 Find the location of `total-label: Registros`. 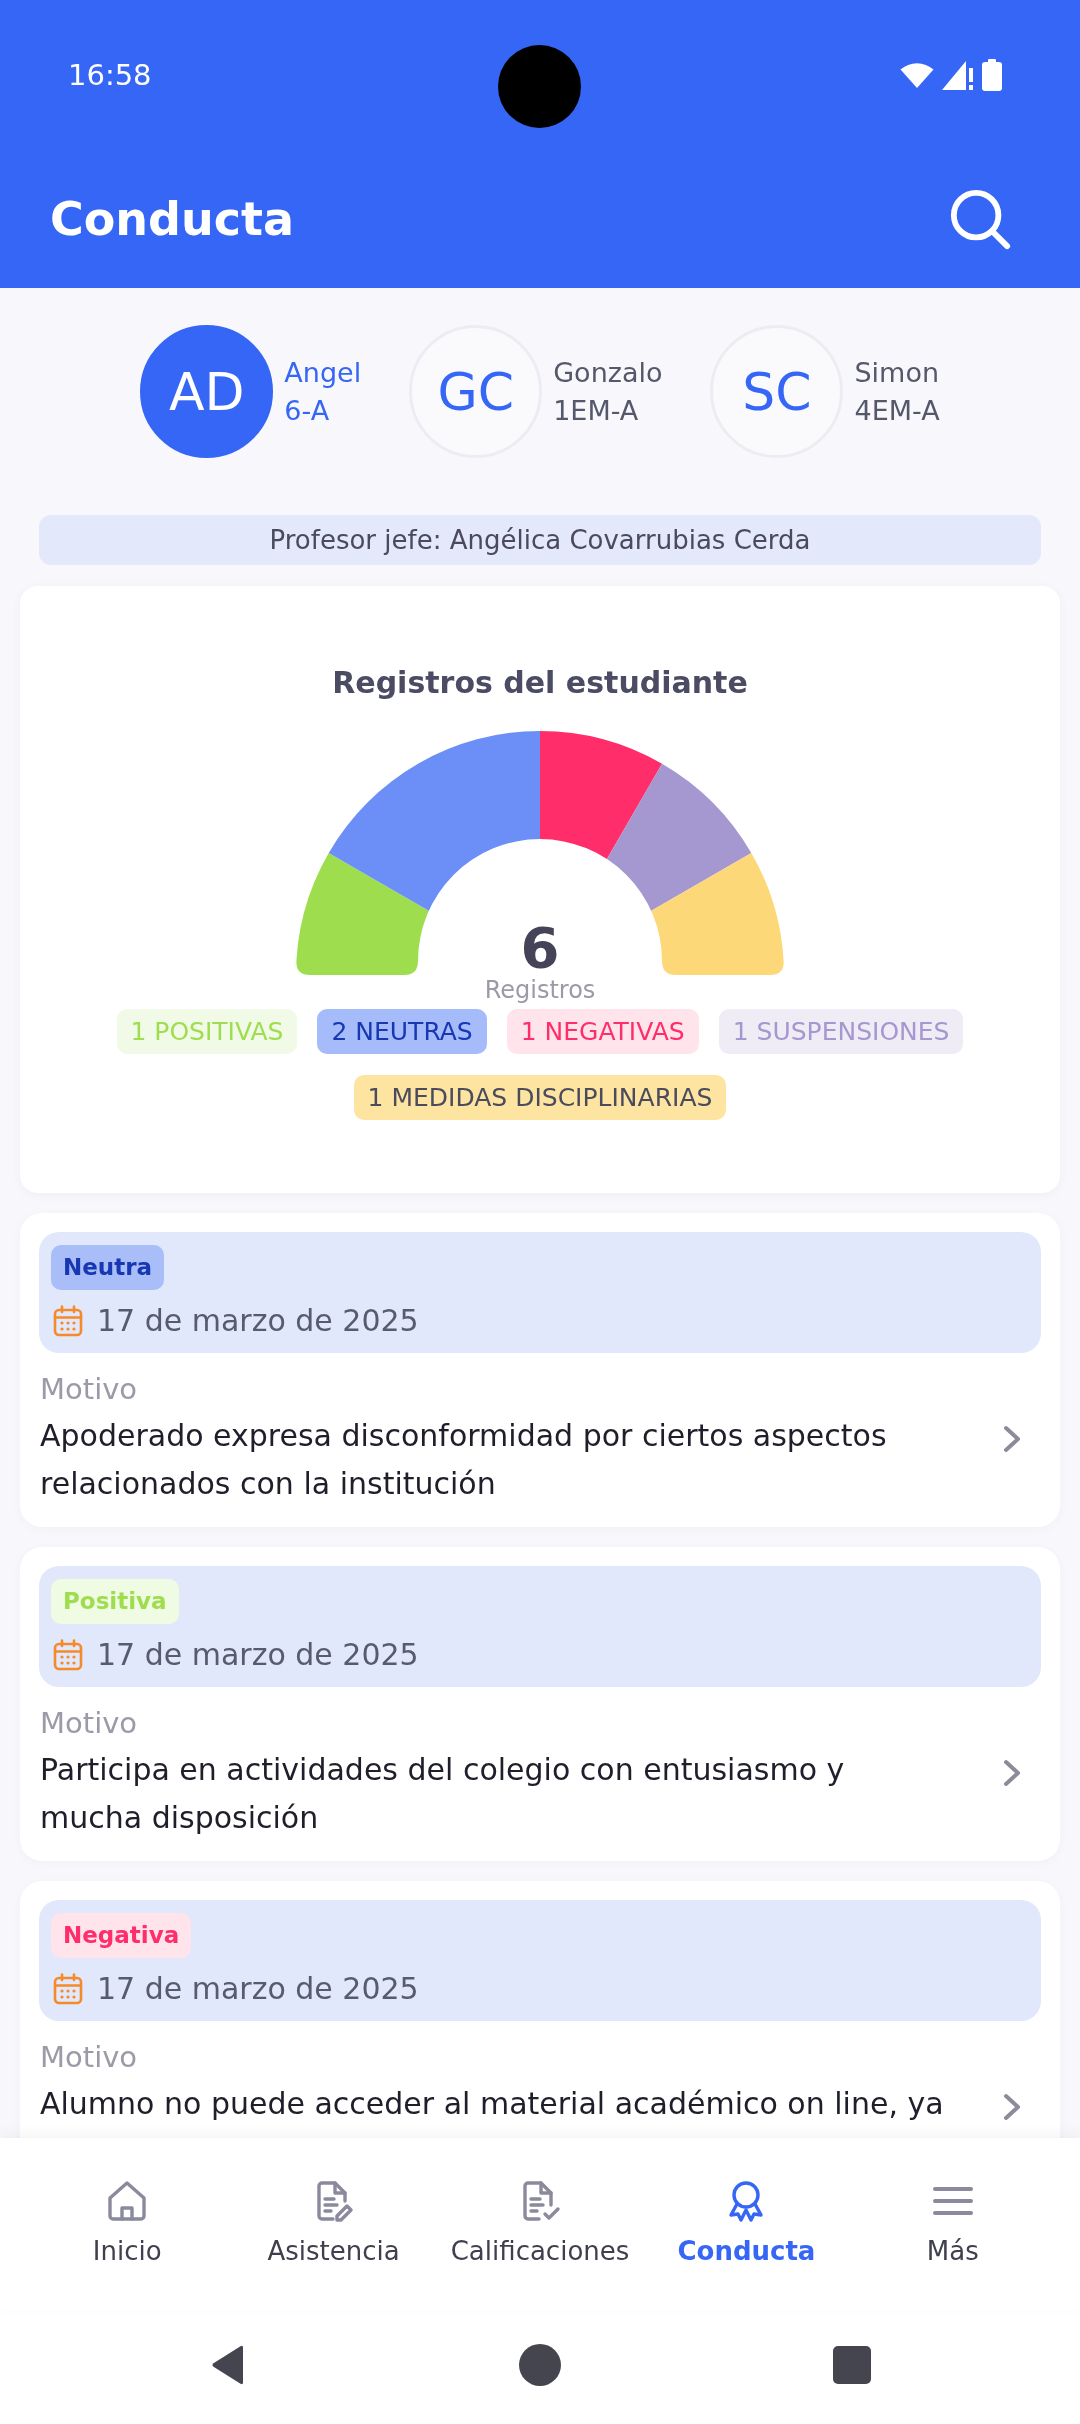

total-label: Registros is located at coordinates (540, 990).